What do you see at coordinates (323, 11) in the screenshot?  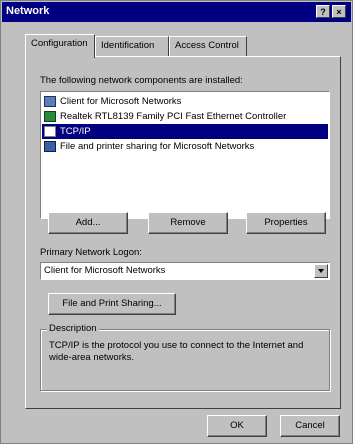 I see `help-button: ?` at bounding box center [323, 11].